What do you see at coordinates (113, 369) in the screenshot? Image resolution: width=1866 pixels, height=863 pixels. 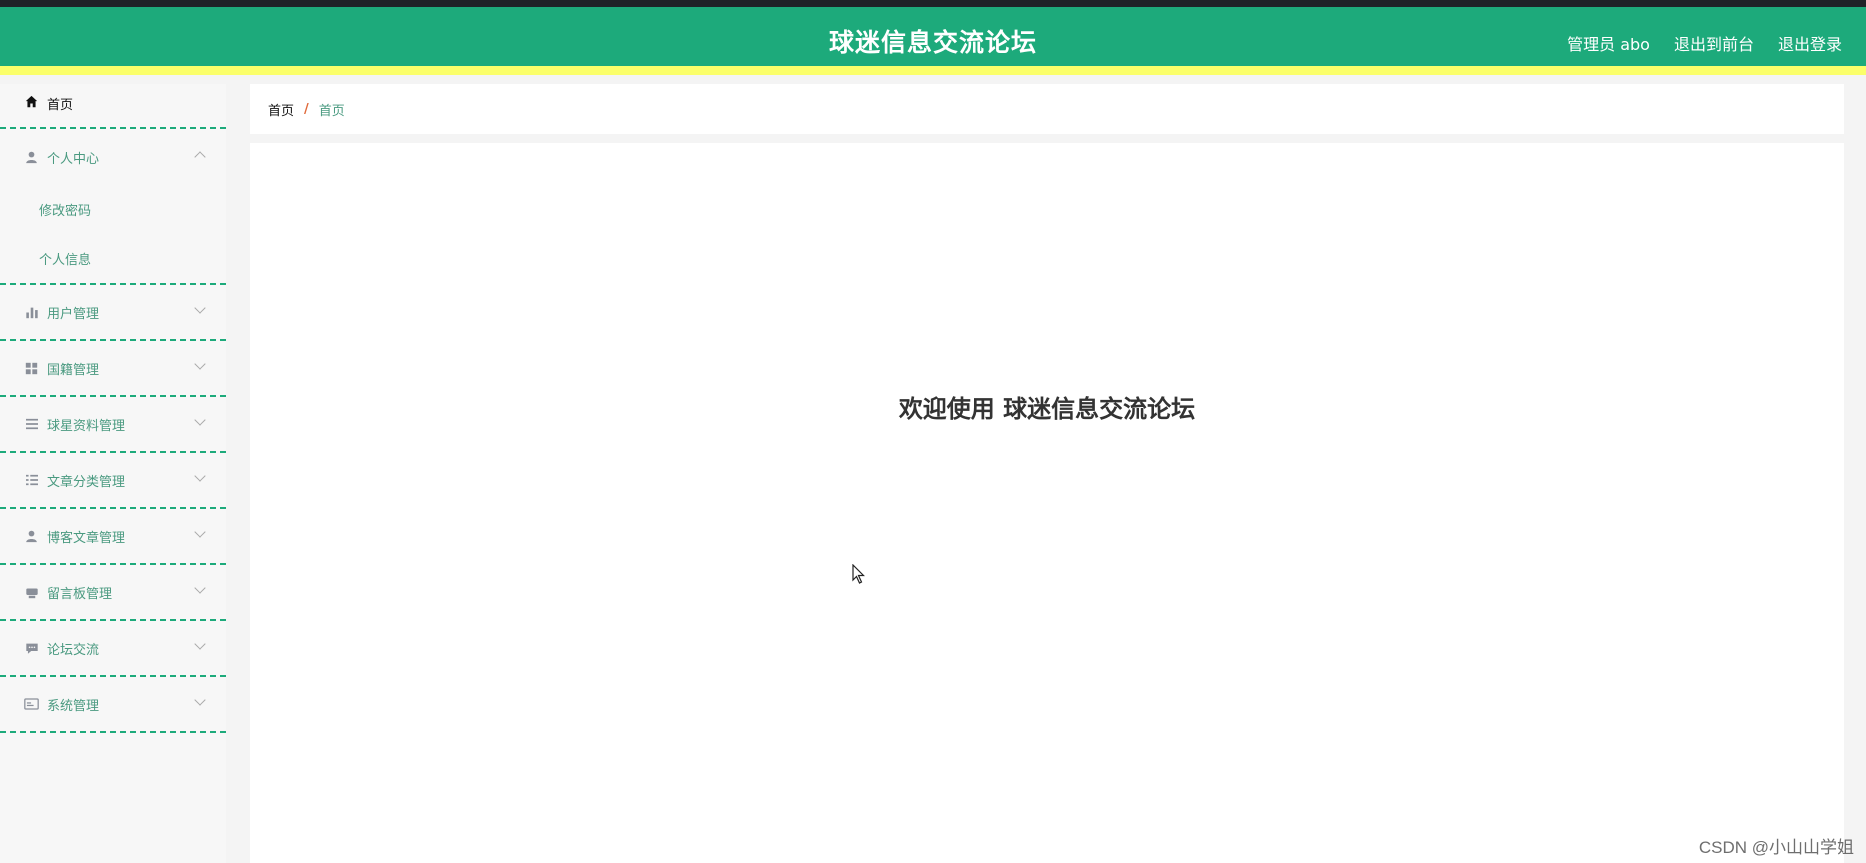 I see `sidebar-item-nationality-management: 国籍管理` at bounding box center [113, 369].